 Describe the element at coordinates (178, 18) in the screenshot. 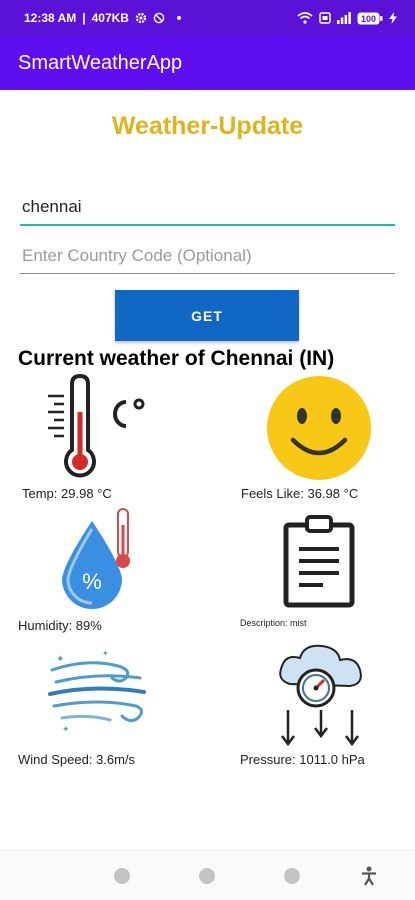

I see `dot-icon` at that location.